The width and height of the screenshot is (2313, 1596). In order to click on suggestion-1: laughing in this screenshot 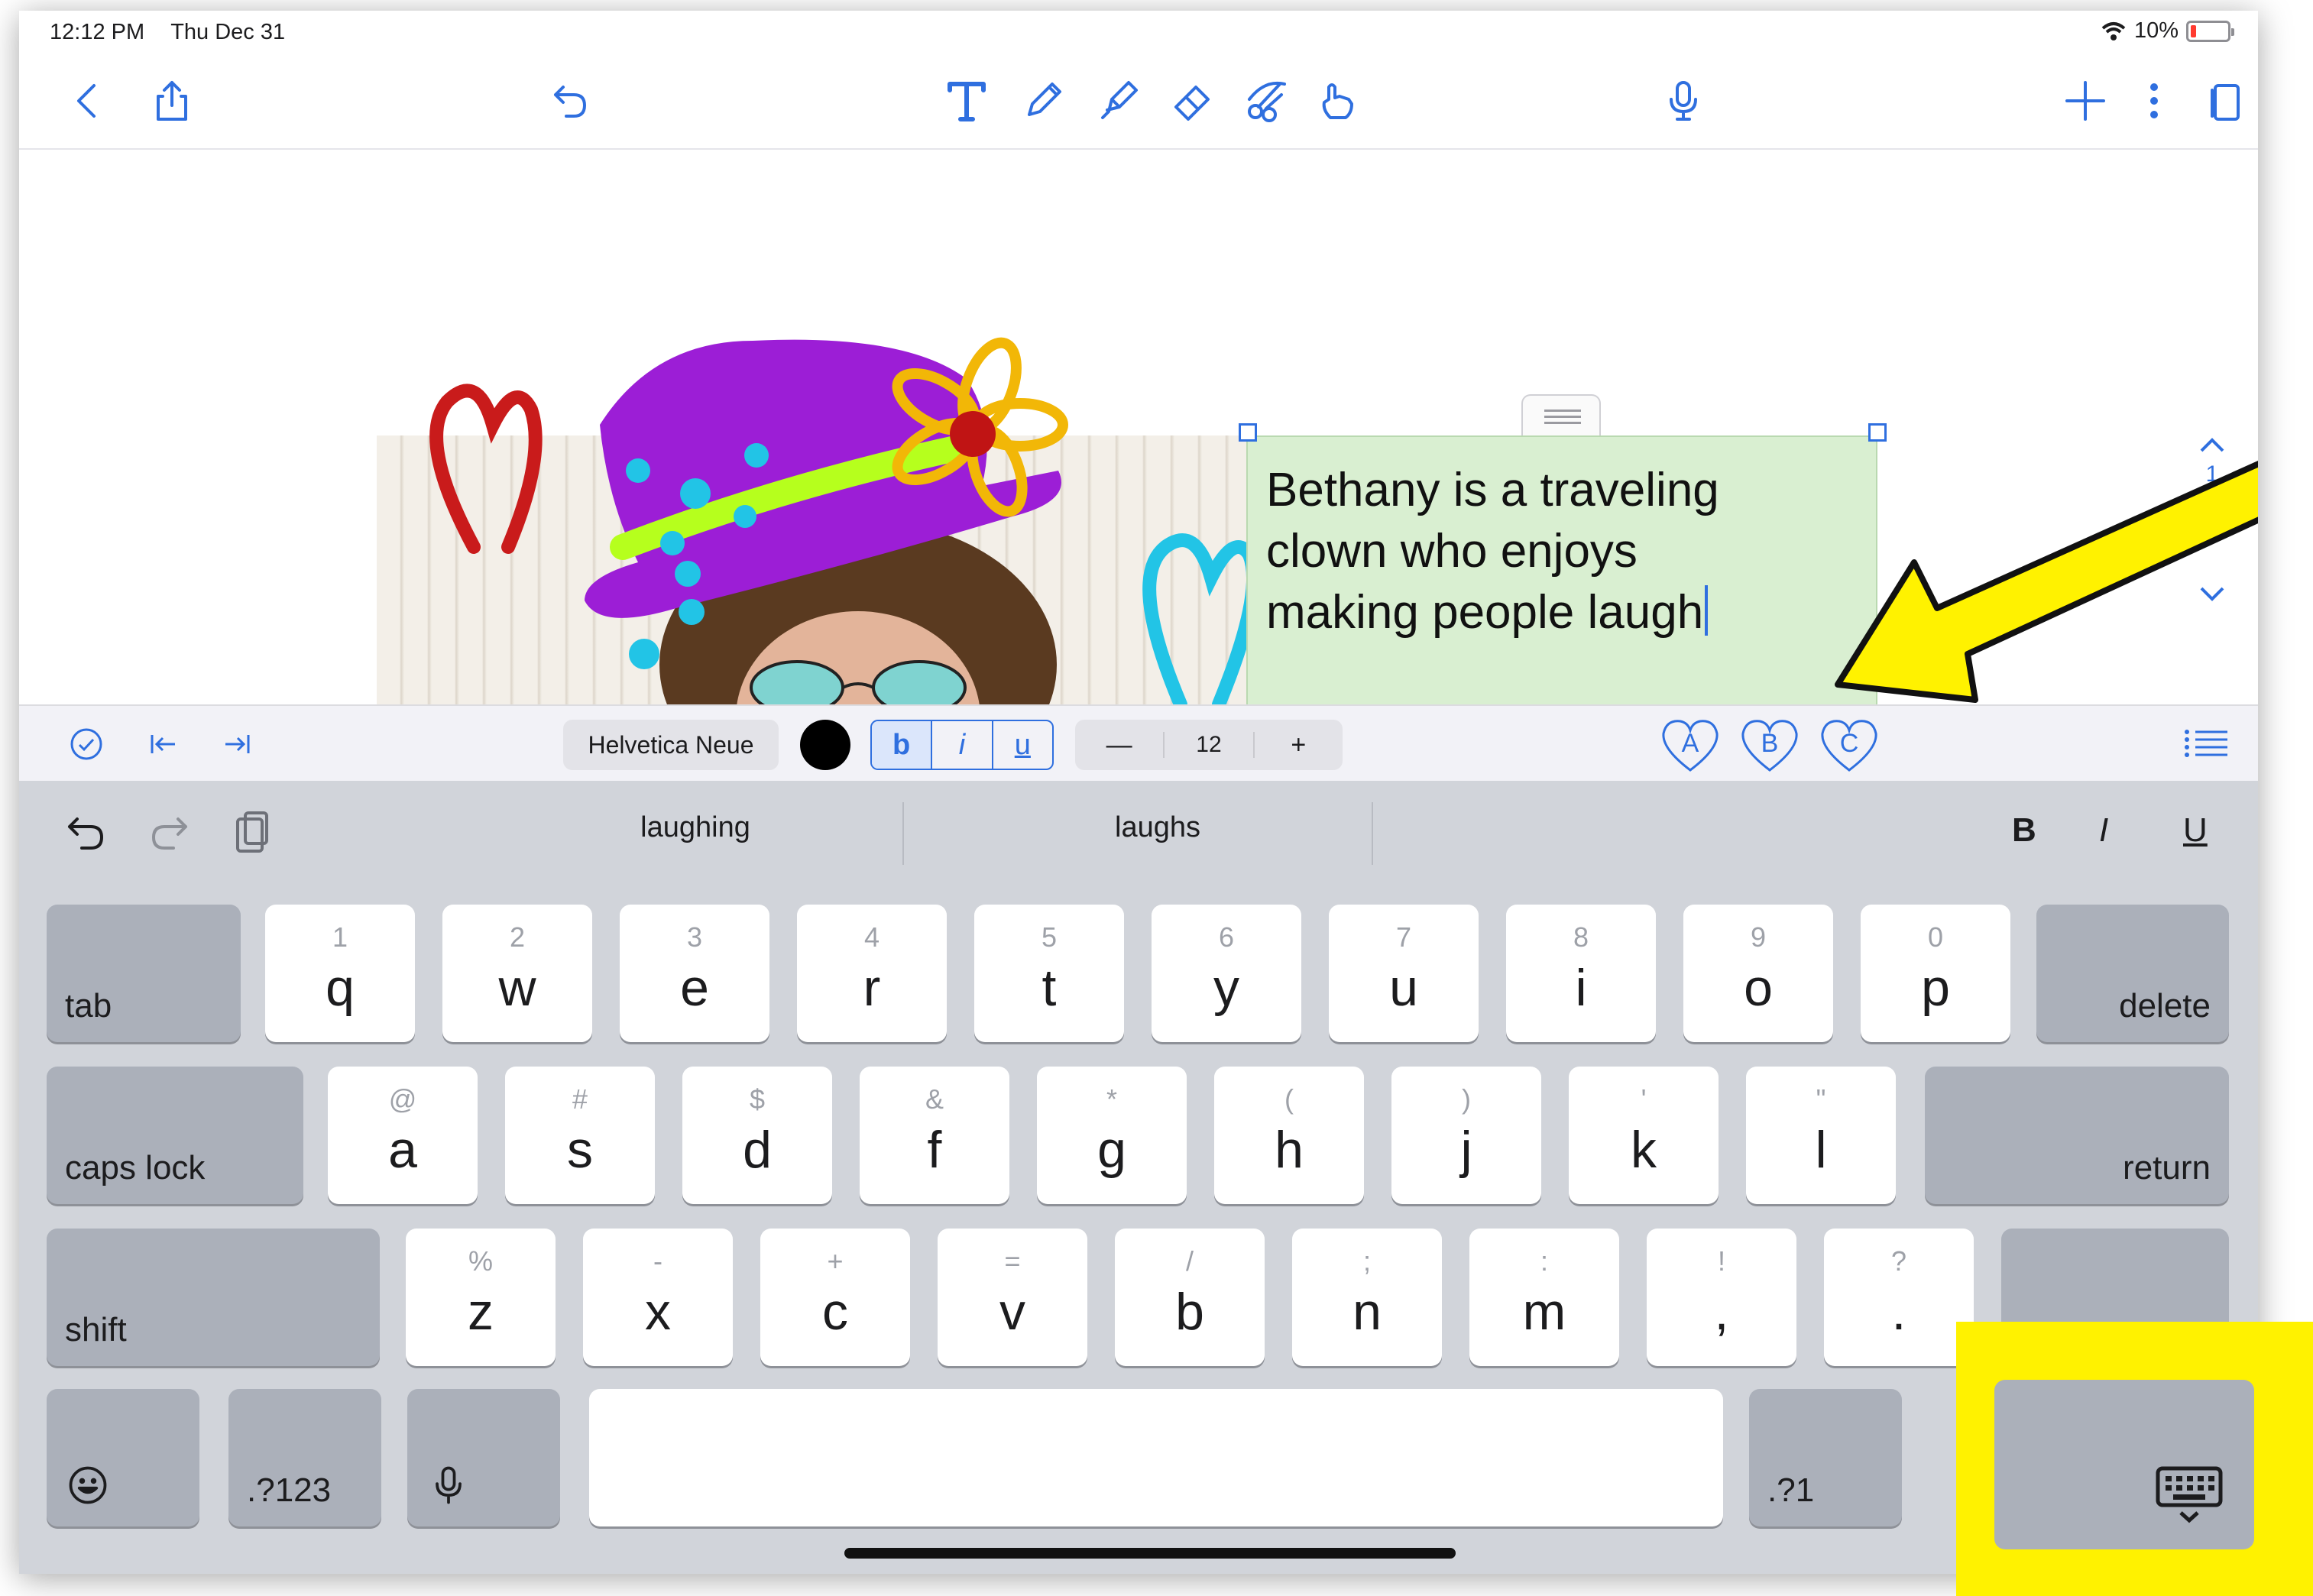, I will do `click(695, 827)`.